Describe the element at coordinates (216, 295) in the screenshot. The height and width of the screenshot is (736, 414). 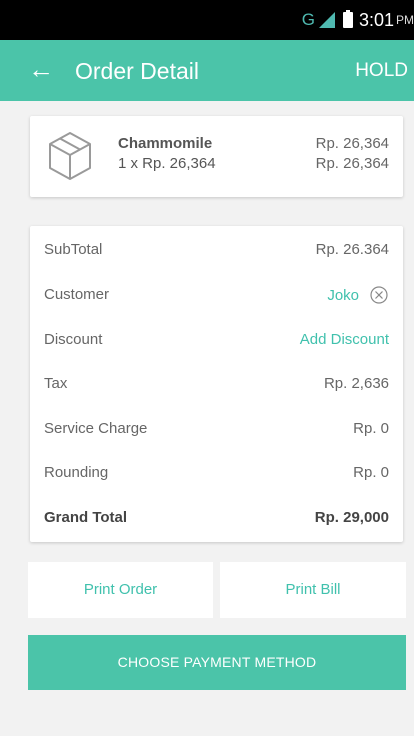
I see `customer-row: Customer Joko` at that location.